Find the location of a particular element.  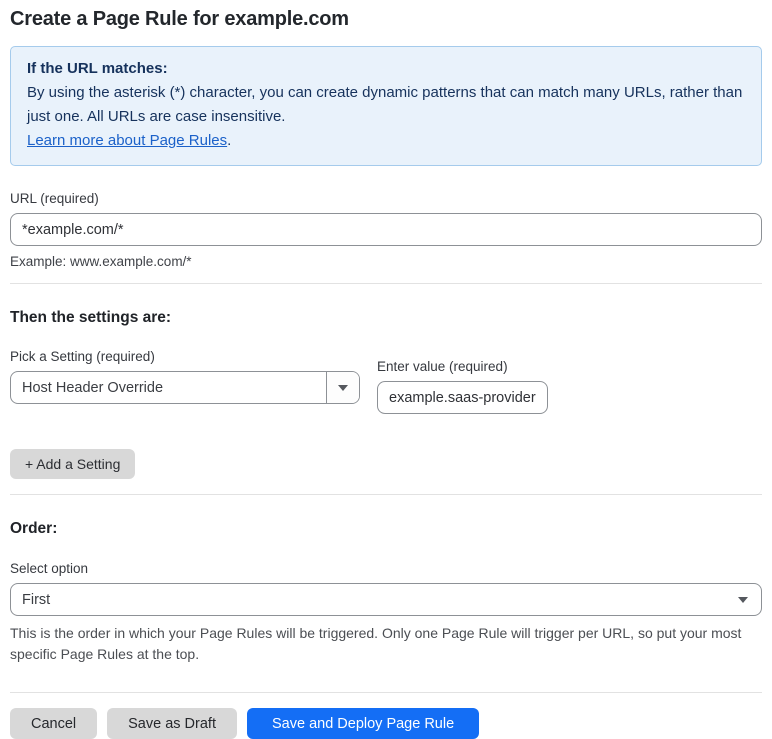

learn-more-link: Learn more about Page Rules is located at coordinates (127, 140).